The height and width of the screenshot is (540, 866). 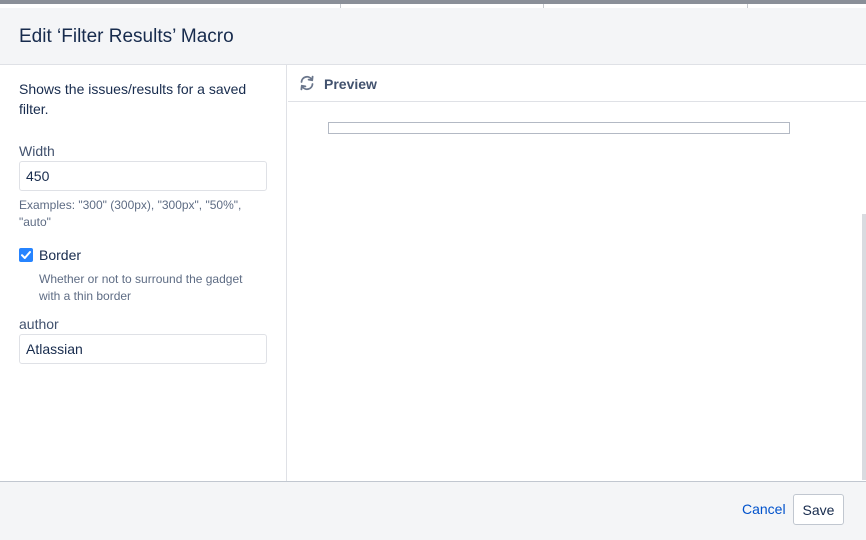 I want to click on dialog-header: Edit ‘Filter Results’ Macro, so click(x=433, y=36).